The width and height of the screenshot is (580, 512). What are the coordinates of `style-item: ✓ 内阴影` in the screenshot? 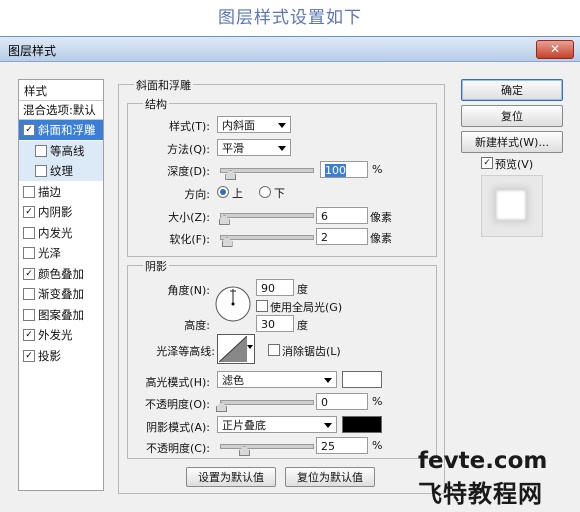 It's located at (61, 212).